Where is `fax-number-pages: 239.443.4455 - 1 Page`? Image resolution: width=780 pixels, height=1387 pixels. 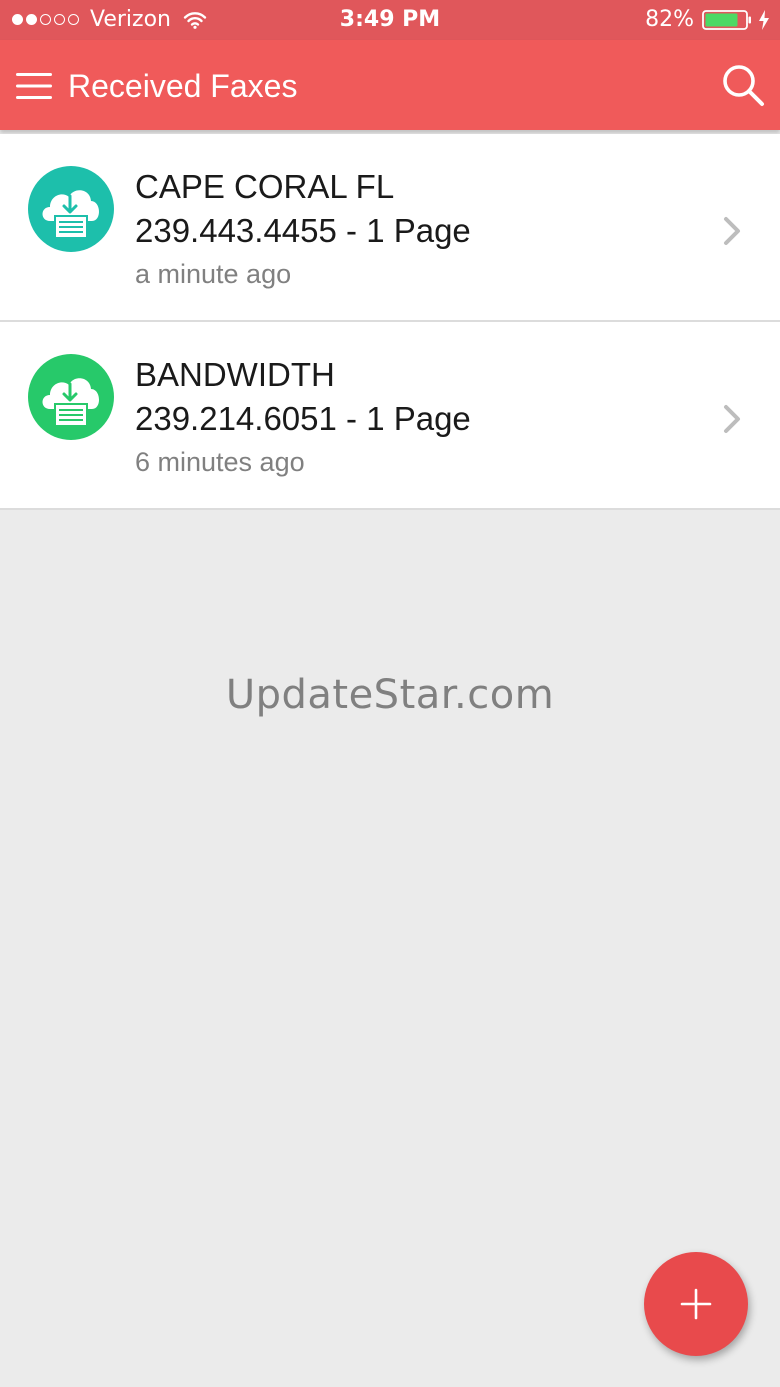
fax-number-pages: 239.443.4455 - 1 Page is located at coordinates (303, 230).